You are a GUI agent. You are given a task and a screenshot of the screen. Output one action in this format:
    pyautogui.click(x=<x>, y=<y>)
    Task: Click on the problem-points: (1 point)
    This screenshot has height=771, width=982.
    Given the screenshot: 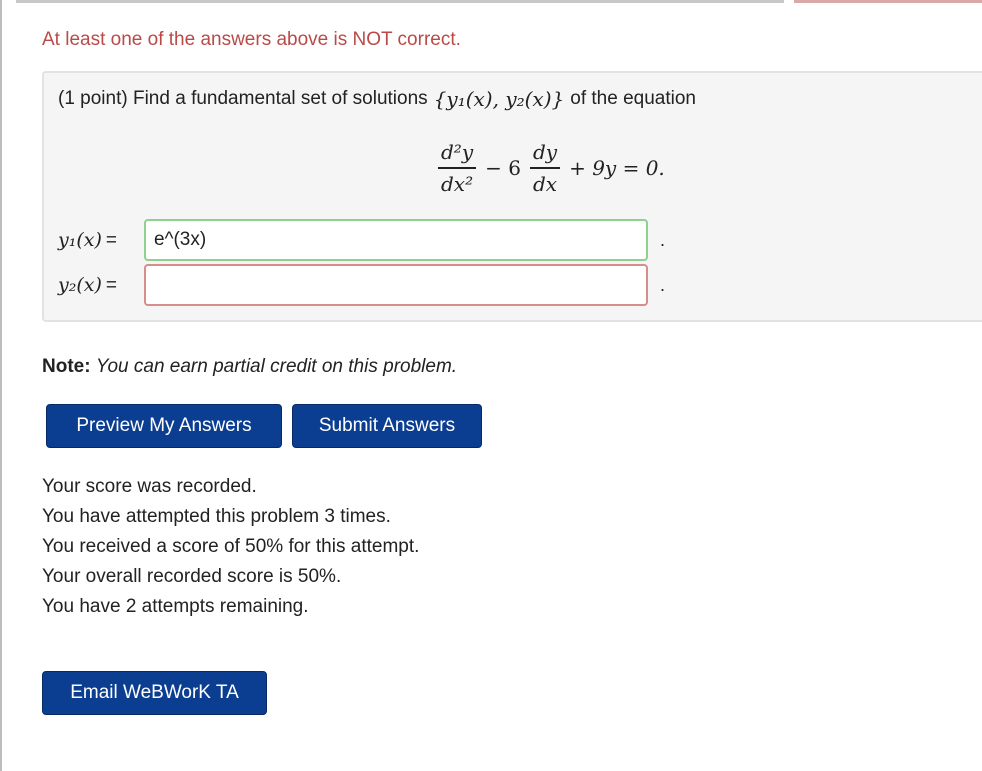 What is the action you would take?
    pyautogui.click(x=93, y=98)
    